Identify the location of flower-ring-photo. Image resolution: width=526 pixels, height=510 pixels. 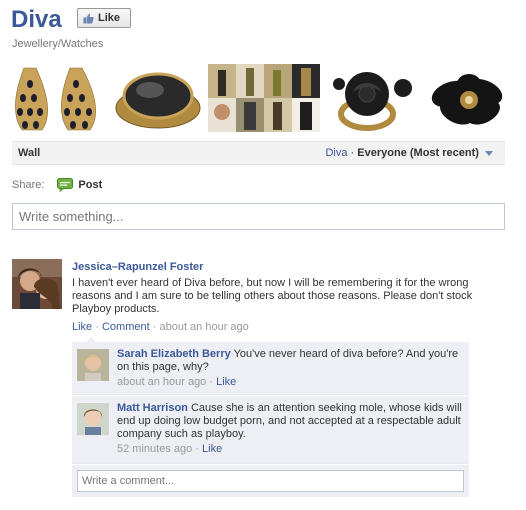
(468, 98).